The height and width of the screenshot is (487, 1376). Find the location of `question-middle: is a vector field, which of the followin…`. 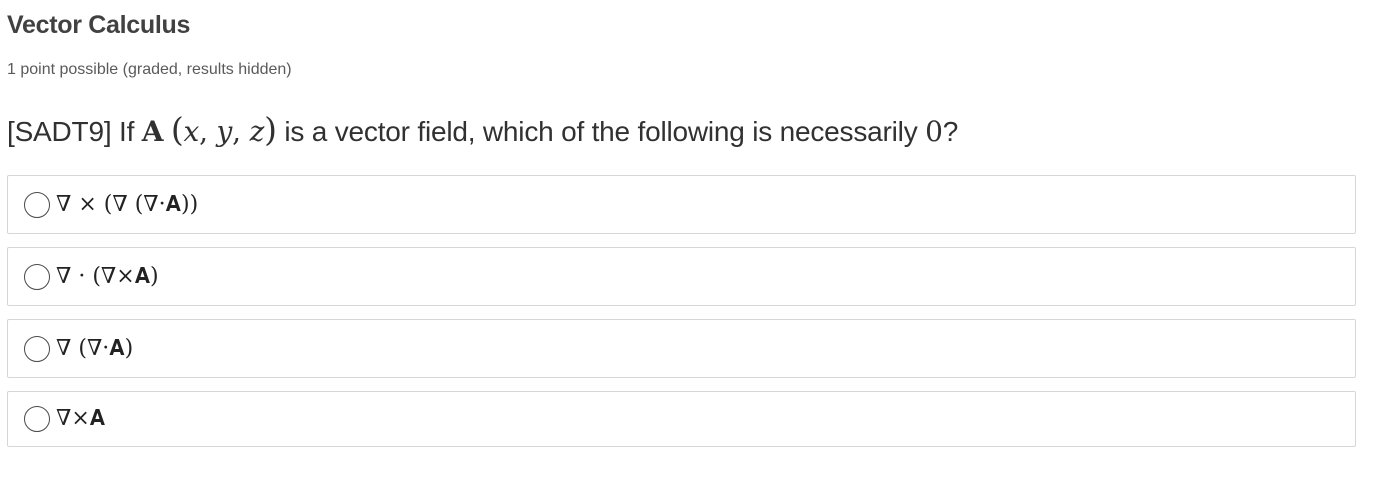

question-middle: is a vector field, which of the followin… is located at coordinates (601, 131).